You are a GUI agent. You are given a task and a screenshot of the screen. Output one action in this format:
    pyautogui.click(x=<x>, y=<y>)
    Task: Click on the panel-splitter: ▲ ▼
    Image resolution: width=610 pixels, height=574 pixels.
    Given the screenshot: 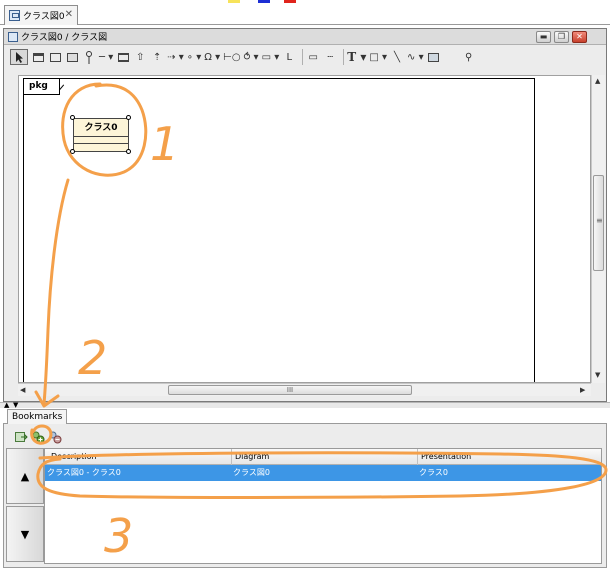 What is the action you would take?
    pyautogui.click(x=305, y=405)
    